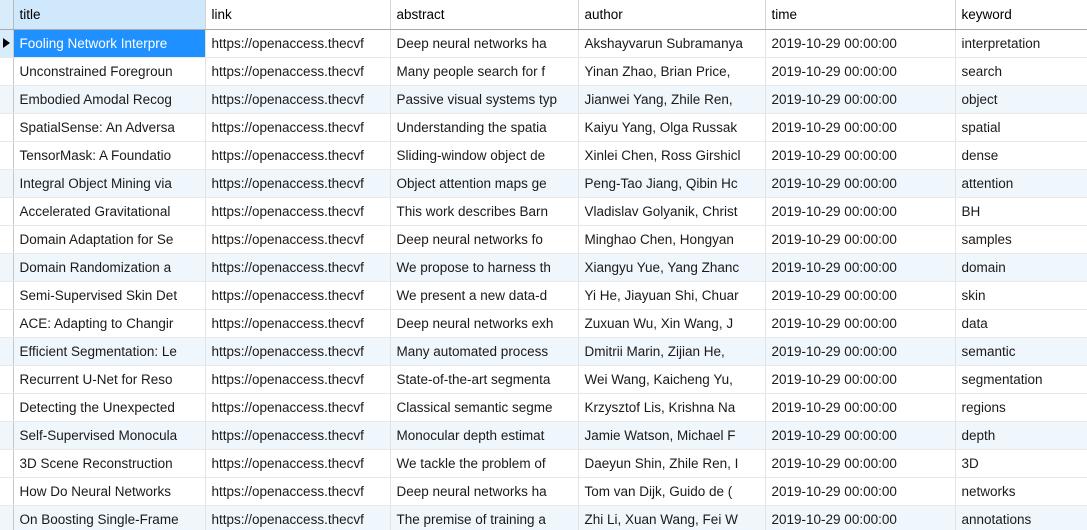  I want to click on cell-keyword: domain, so click(1021, 267).